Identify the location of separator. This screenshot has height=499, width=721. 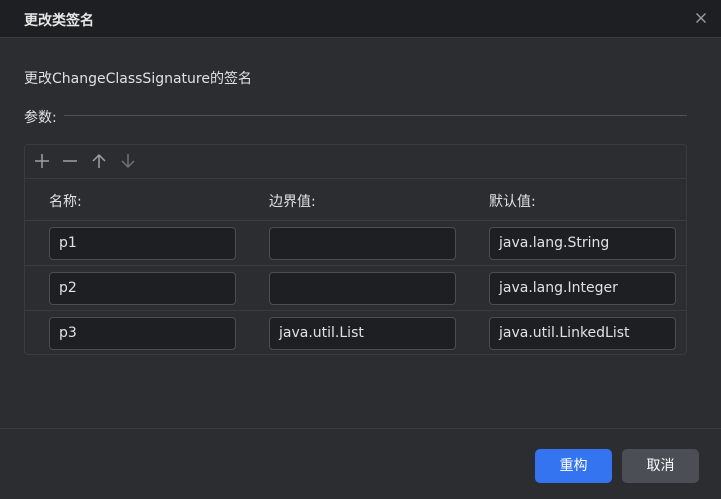
(375, 115).